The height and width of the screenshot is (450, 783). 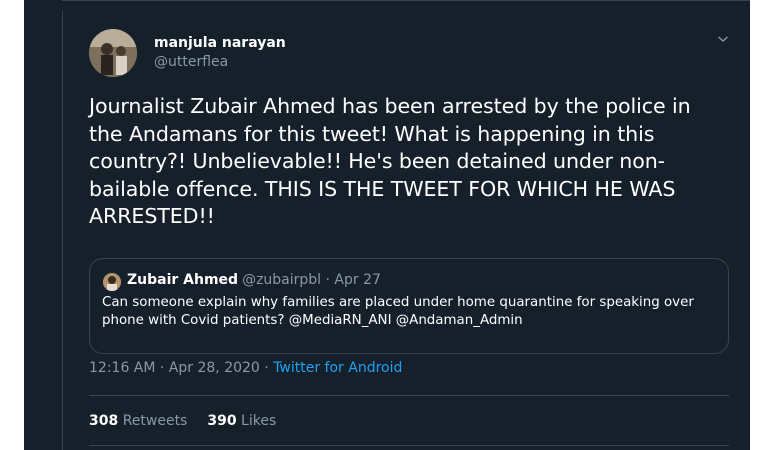 I want to click on quoted-author-name: Zubair Ahmed, so click(x=183, y=280).